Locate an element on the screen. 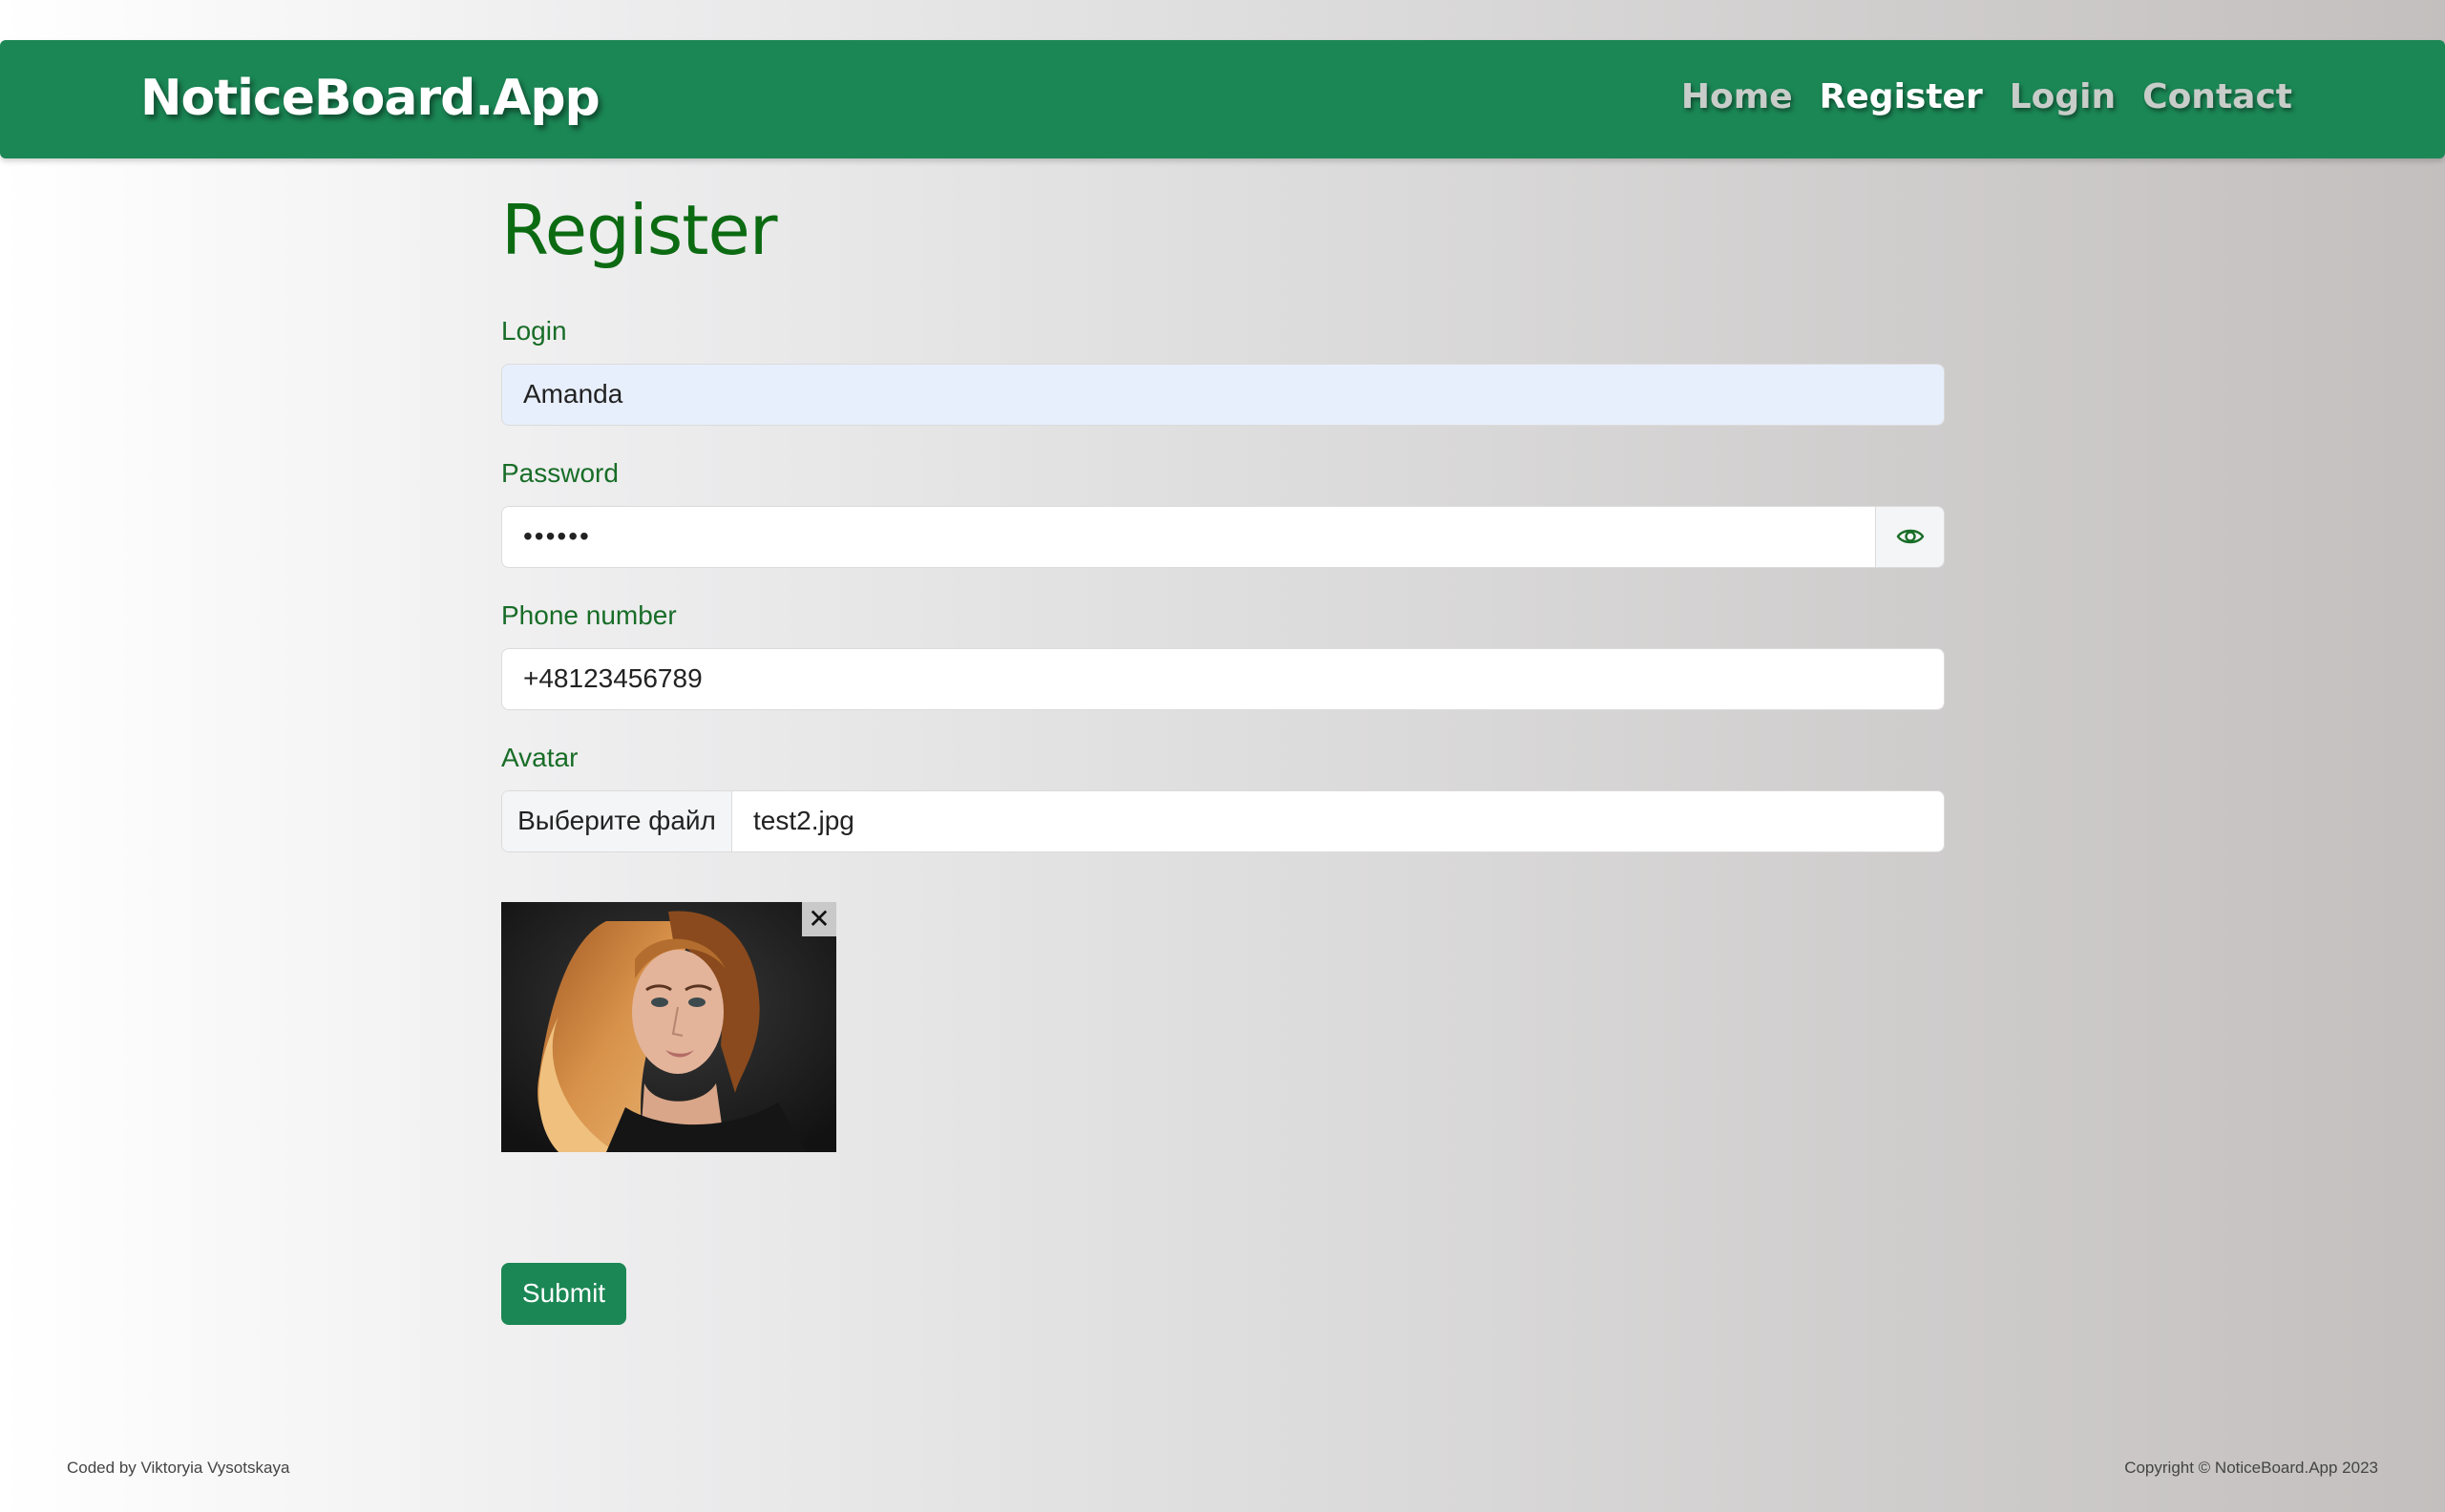  eye-icon is located at coordinates (1910, 537).